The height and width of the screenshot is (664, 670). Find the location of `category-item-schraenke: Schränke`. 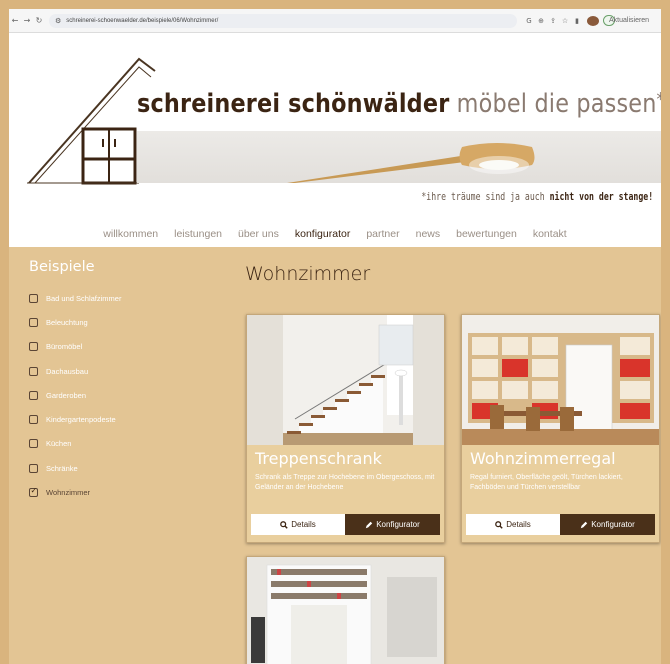

category-item-schraenke: Schränke is located at coordinates (75, 468).